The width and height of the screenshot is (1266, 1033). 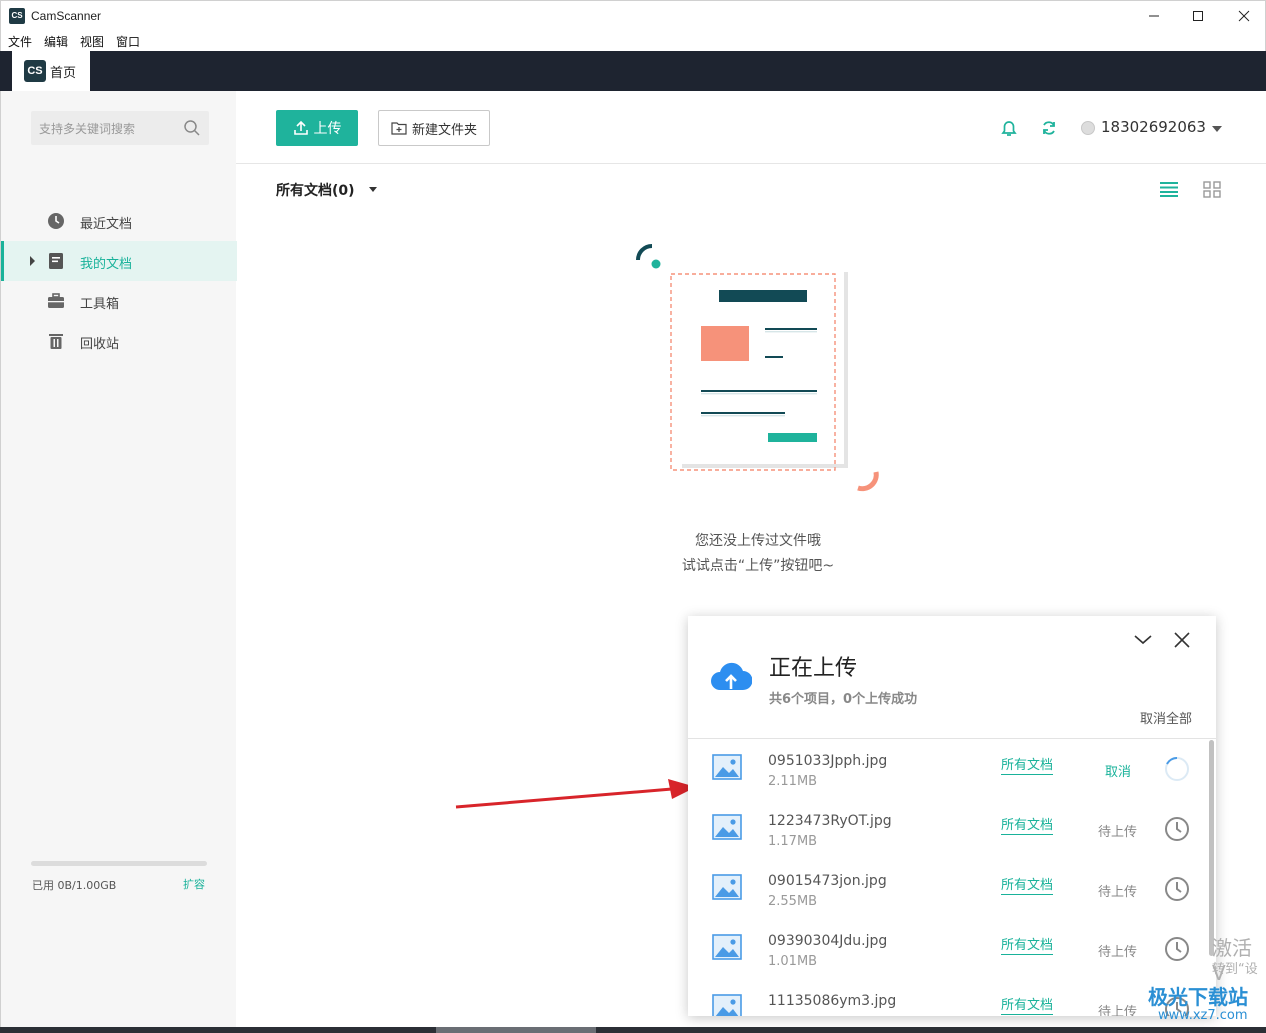 What do you see at coordinates (1049, 128) in the screenshot?
I see `sync-icon` at bounding box center [1049, 128].